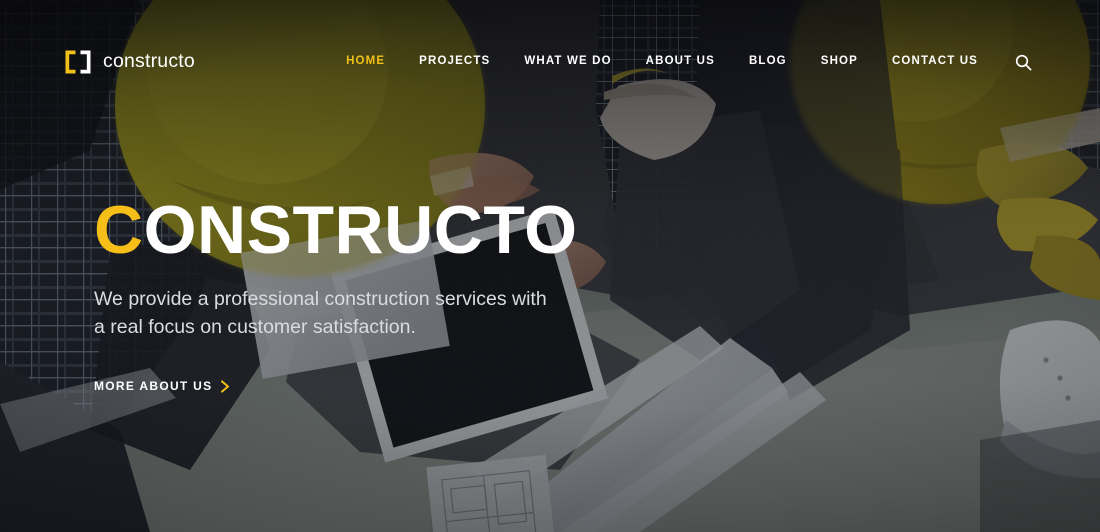 This screenshot has width=1100, height=532. Describe the element at coordinates (360, 230) in the screenshot. I see `hero-title-remainder: ONSTRUCTO` at that location.